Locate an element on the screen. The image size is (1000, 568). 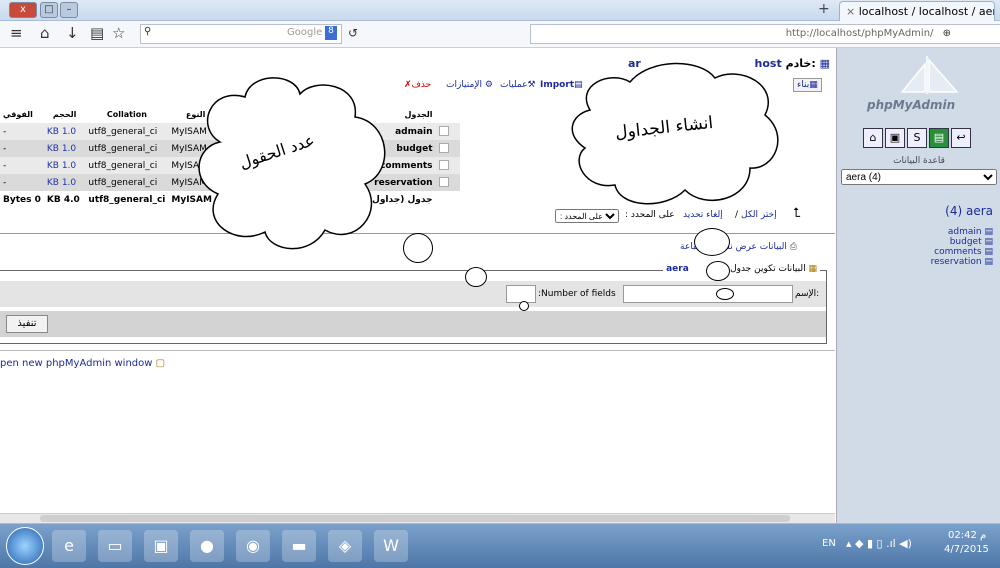
name-label: الإسم: is located at coordinates (807, 294).